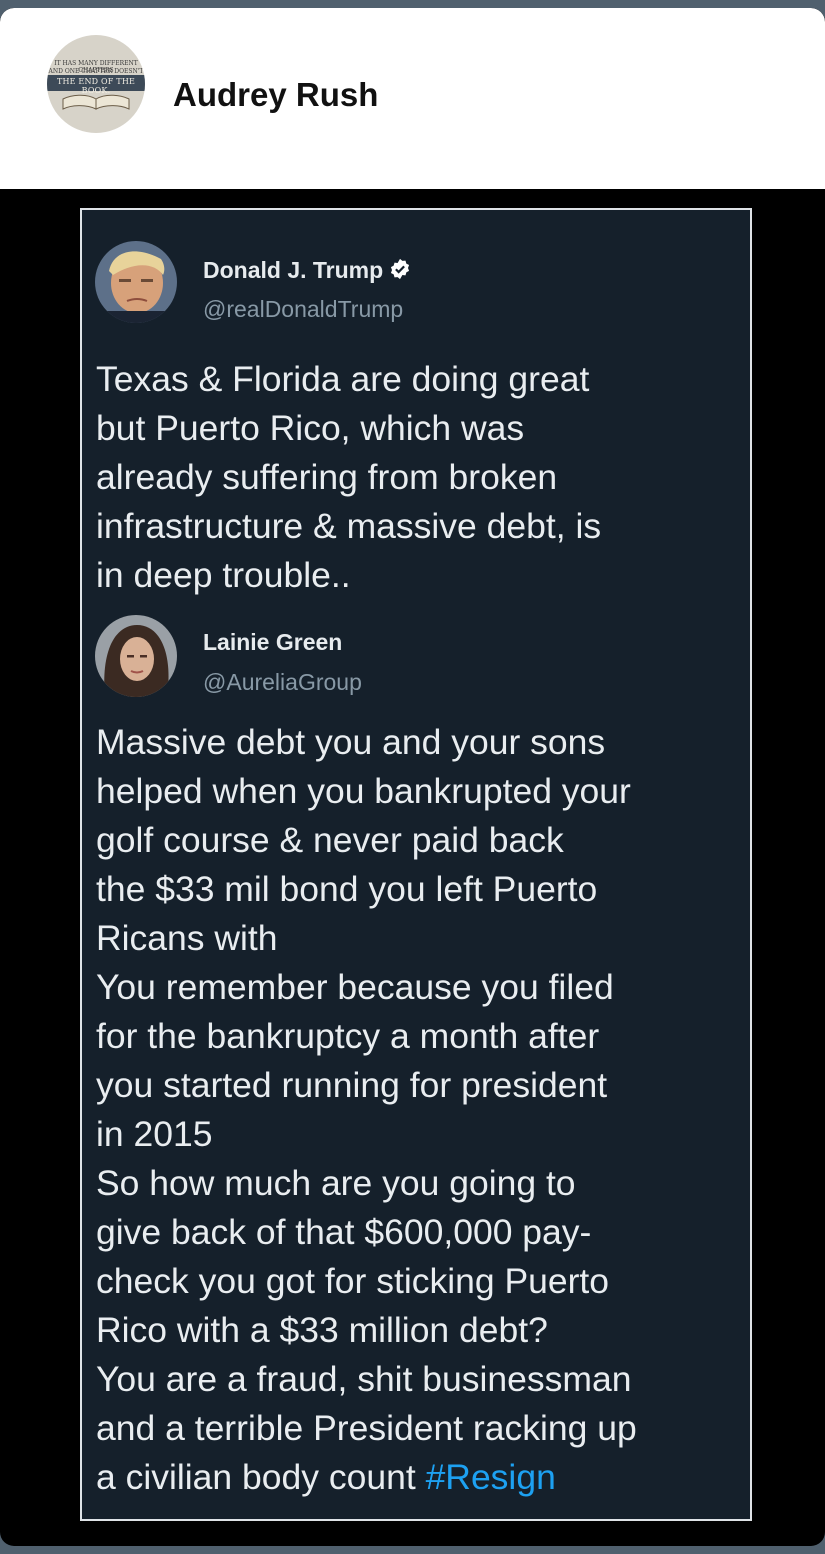  I want to click on tweet-author-name-text: Donald J. Trump, so click(293, 270).